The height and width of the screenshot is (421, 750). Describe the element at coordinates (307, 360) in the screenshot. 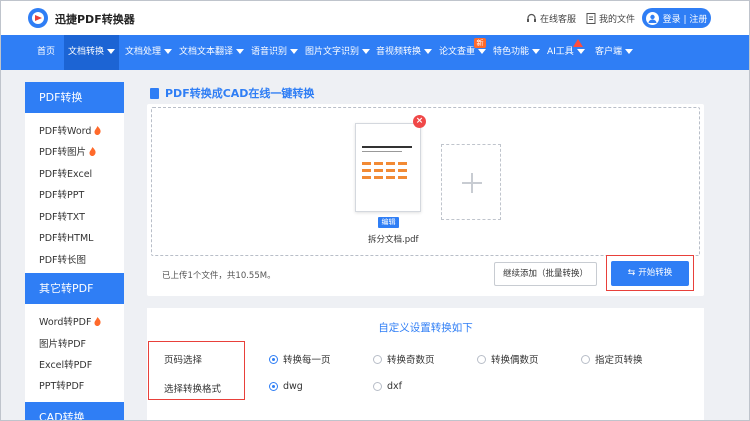

I see `radio-label: 转换每一页` at that location.